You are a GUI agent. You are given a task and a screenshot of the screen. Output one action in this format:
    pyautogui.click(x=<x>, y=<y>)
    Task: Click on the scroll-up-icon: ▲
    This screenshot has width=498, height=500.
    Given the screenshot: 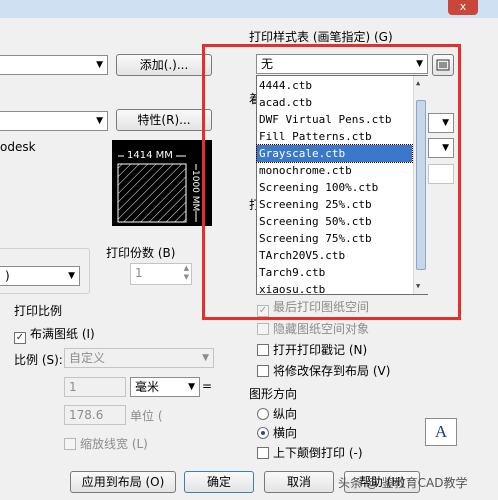 What is the action you would take?
    pyautogui.click(x=418, y=83)
    